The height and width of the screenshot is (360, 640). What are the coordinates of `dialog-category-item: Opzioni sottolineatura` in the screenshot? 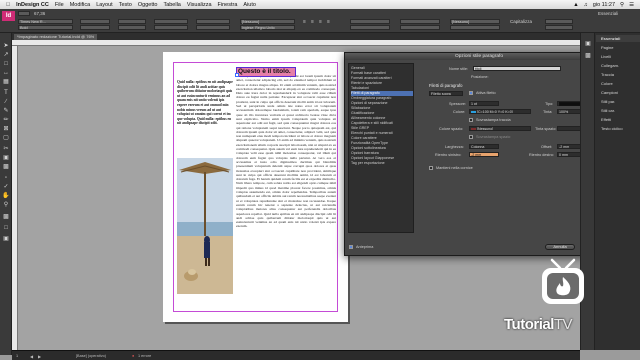 It's located at (382, 148).